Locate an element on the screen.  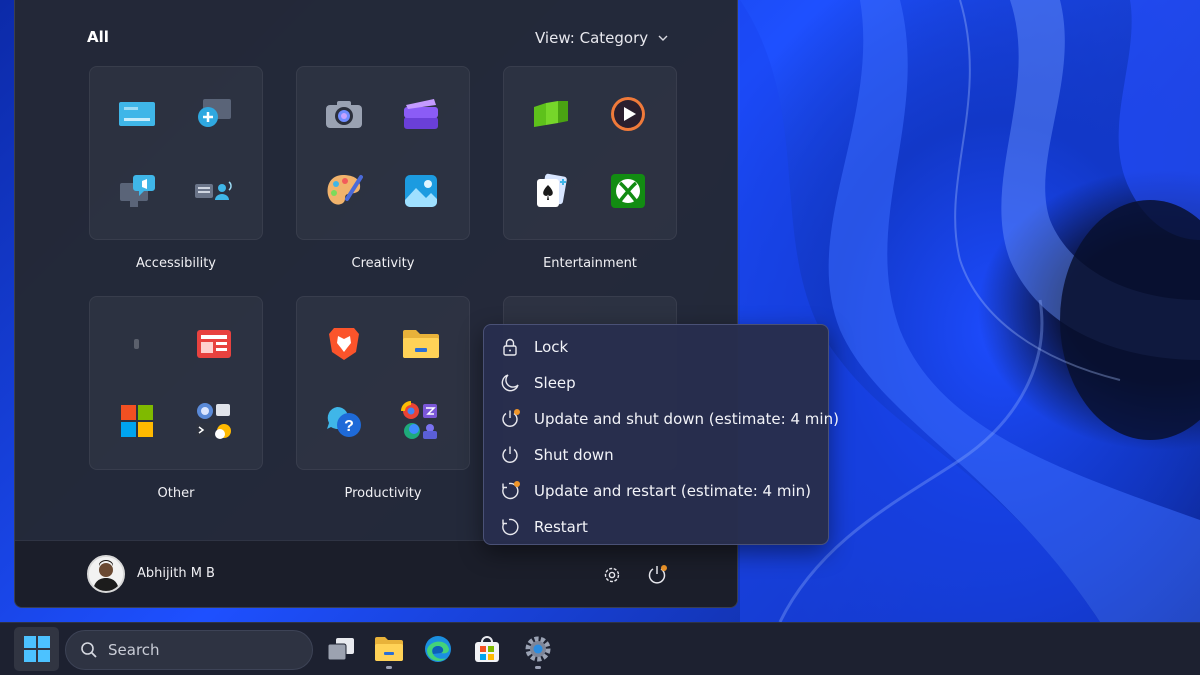
solitaire-icon is located at coordinates (551, 191).